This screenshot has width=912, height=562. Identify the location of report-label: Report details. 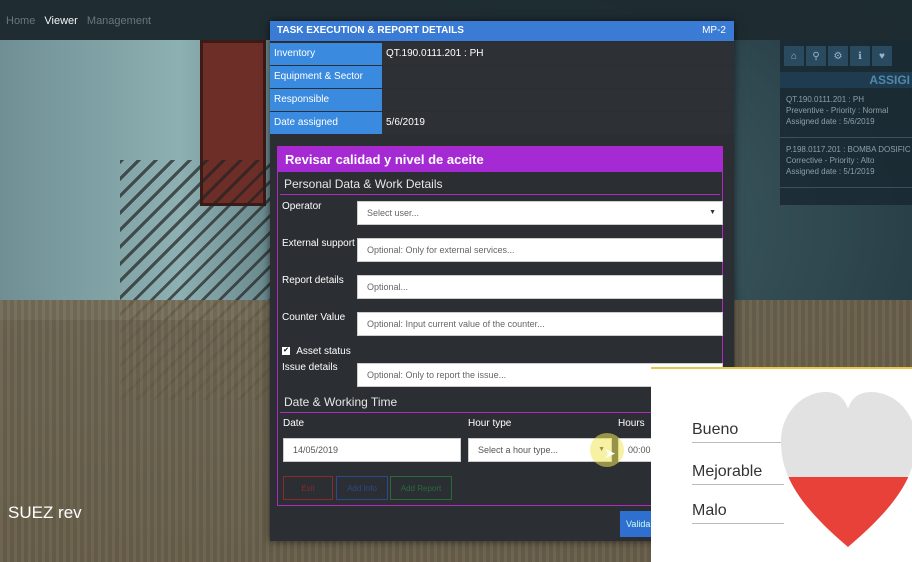
(313, 280).